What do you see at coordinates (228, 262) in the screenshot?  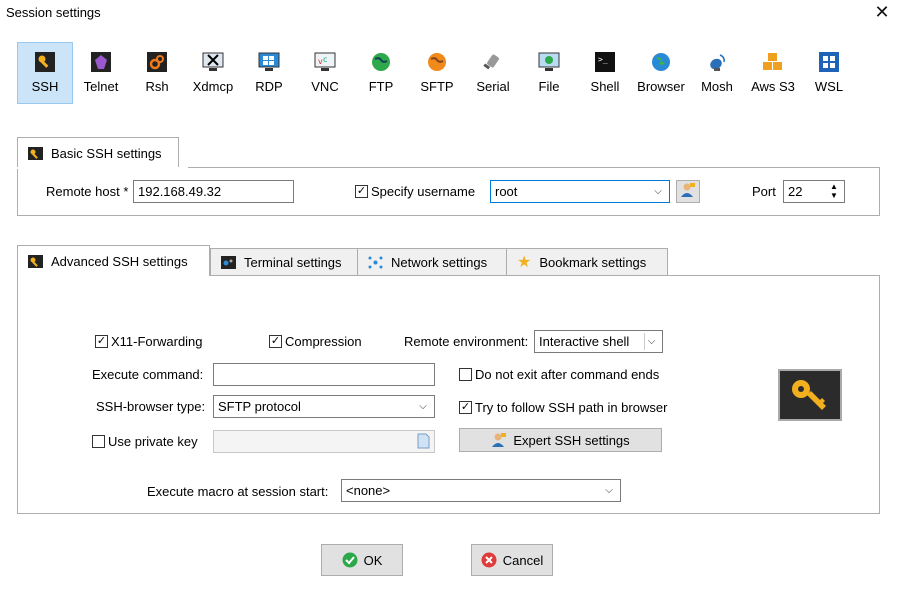 I see `terminal-icon` at bounding box center [228, 262].